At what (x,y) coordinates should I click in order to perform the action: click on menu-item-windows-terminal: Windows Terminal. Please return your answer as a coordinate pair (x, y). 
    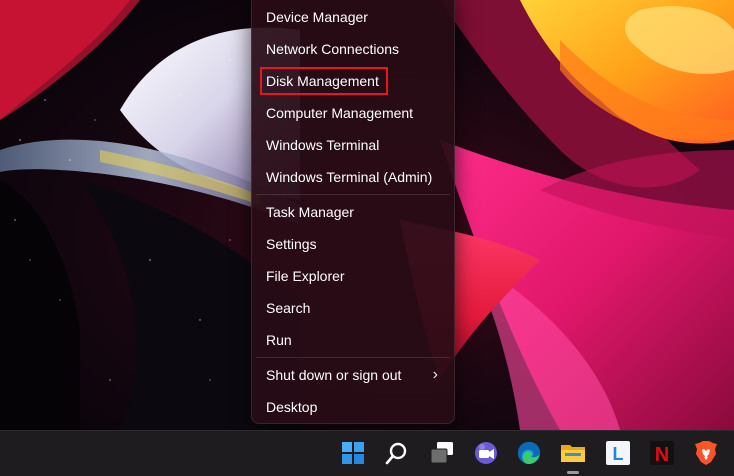
    Looking at the image, I should click on (353, 145).